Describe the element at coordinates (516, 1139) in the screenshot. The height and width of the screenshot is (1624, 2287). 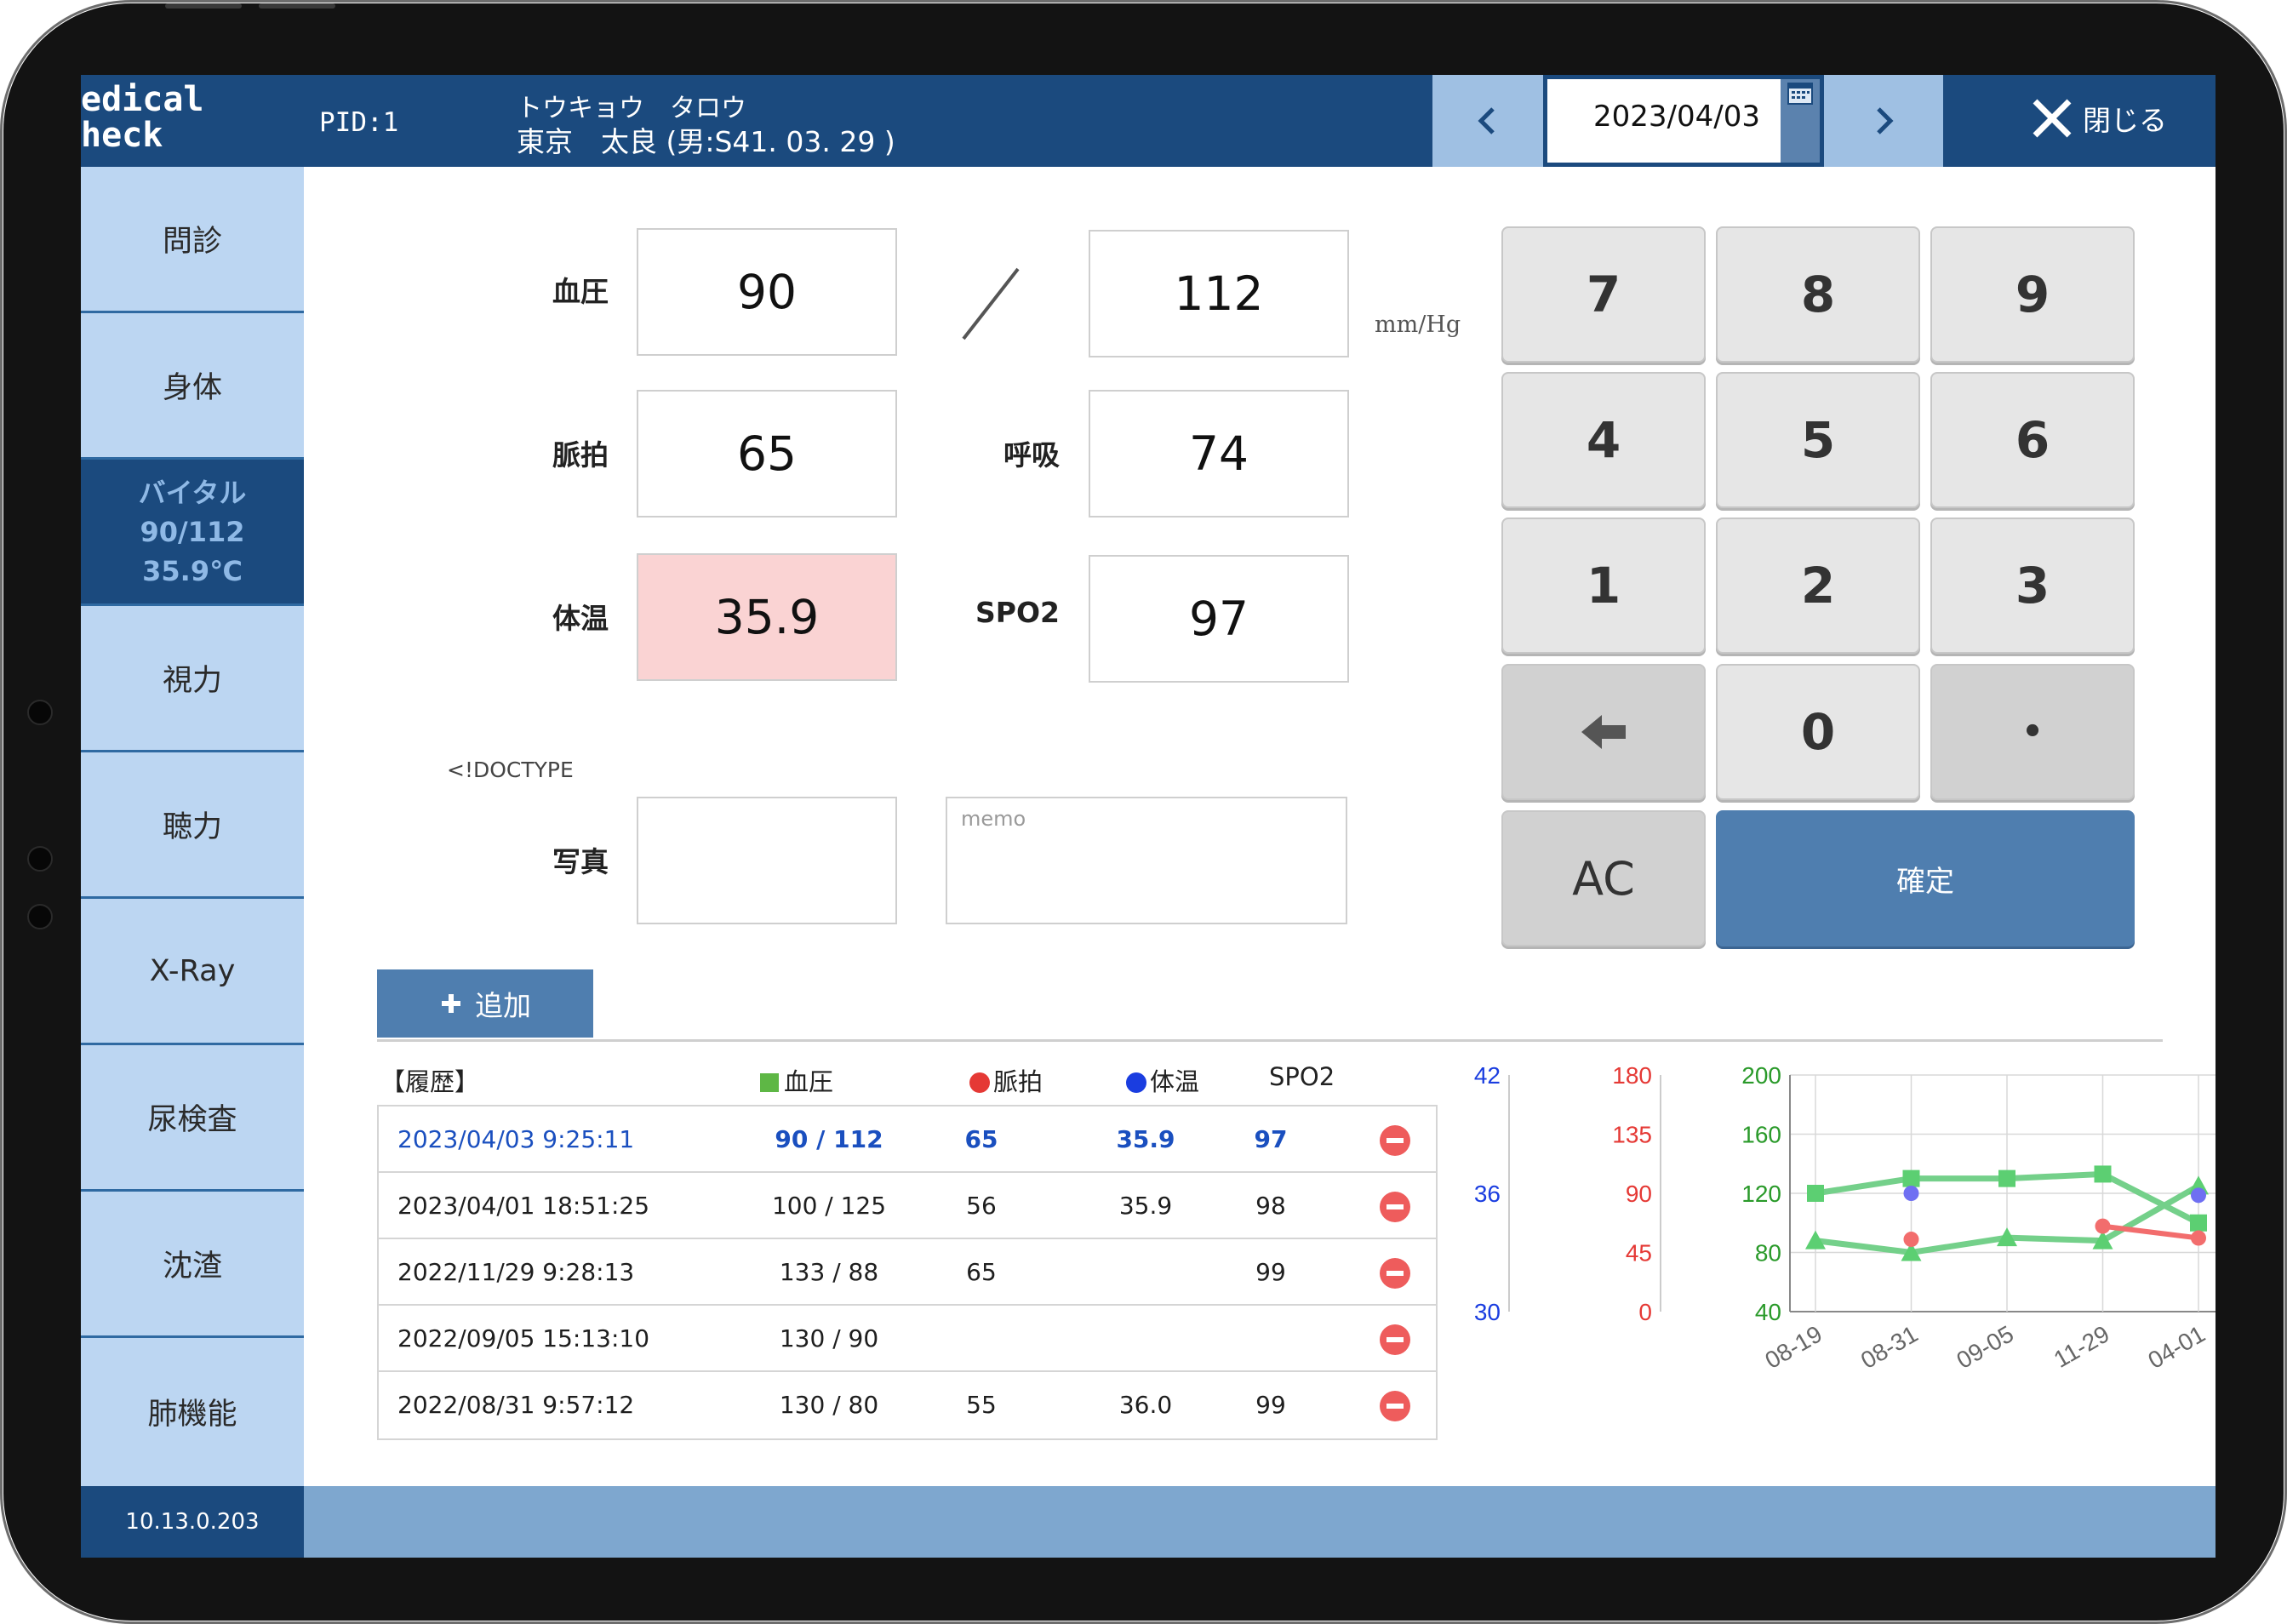
I see `row-datetime: 2023/04/03 9:25:11` at that location.